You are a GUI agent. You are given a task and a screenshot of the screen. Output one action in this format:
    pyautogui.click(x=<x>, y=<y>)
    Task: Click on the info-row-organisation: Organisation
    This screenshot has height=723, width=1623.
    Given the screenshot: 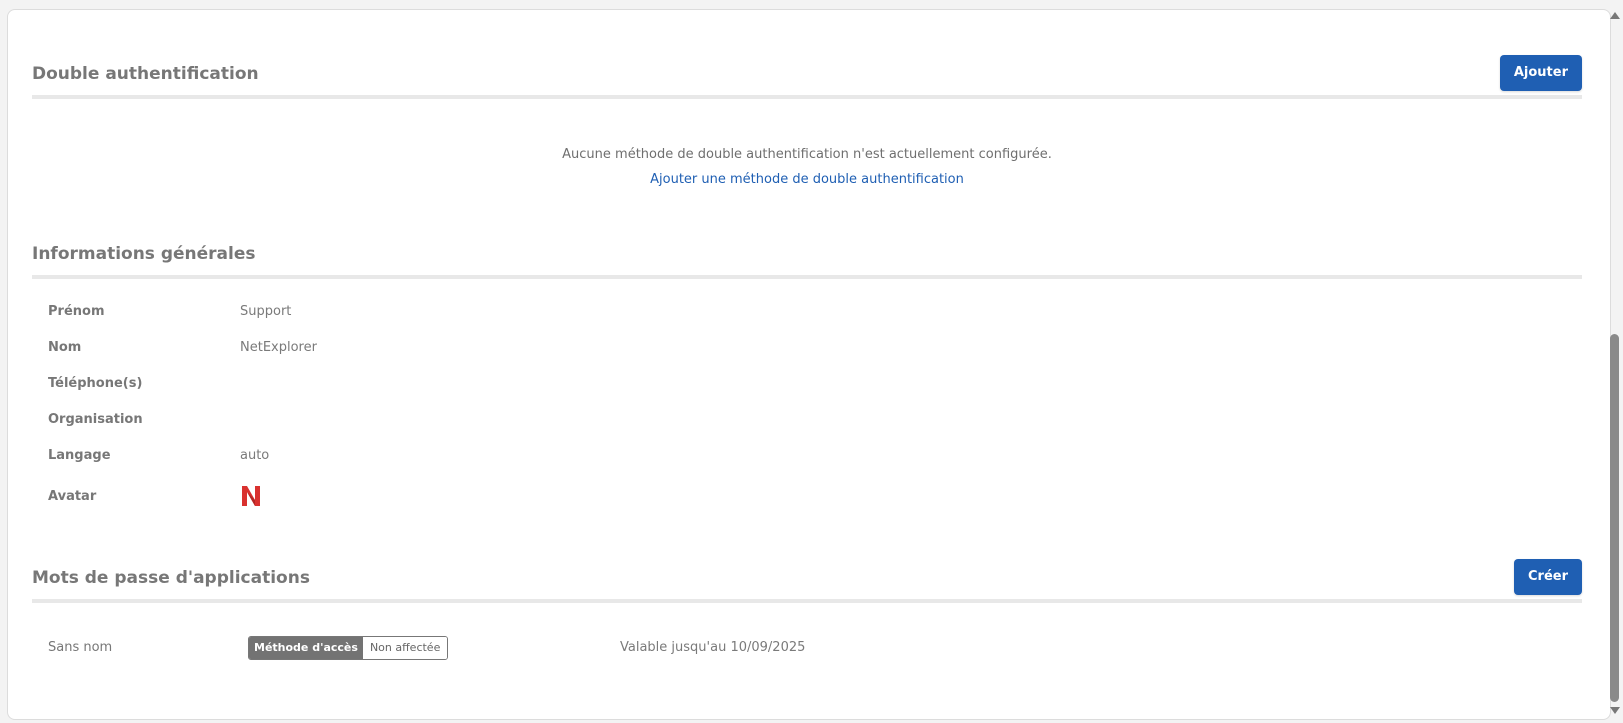 What is the action you would take?
    pyautogui.click(x=348, y=422)
    